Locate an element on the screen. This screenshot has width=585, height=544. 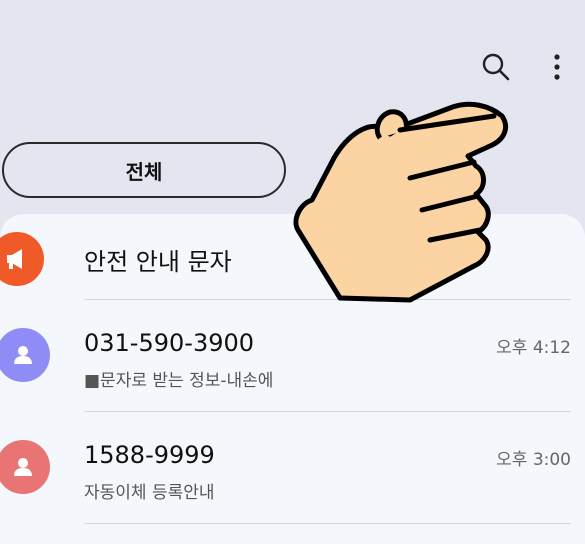
message-time: 오후 3:00 is located at coordinates (533, 460).